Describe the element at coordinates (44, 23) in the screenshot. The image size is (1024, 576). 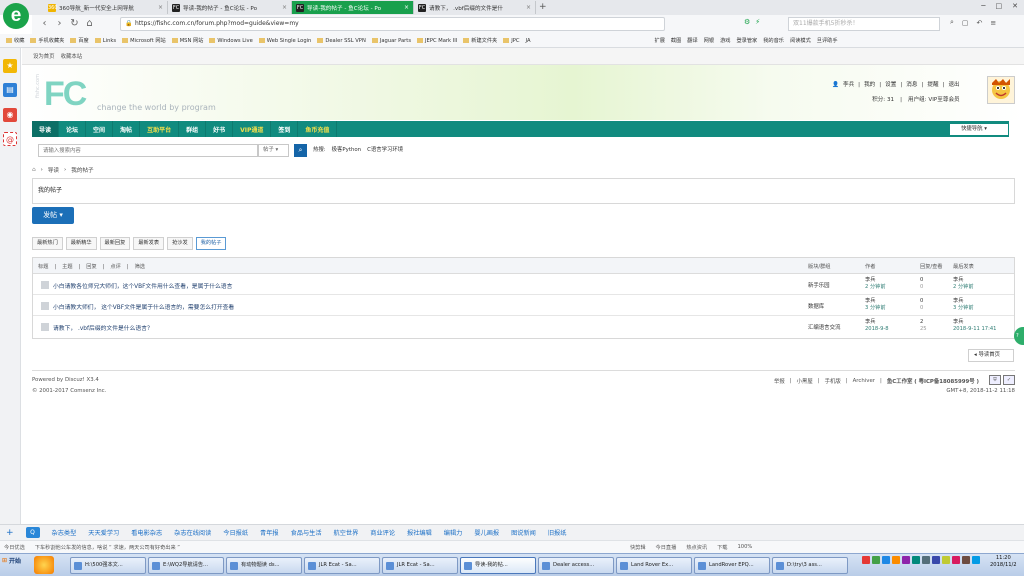
I see `back-icon: ‹` at that location.